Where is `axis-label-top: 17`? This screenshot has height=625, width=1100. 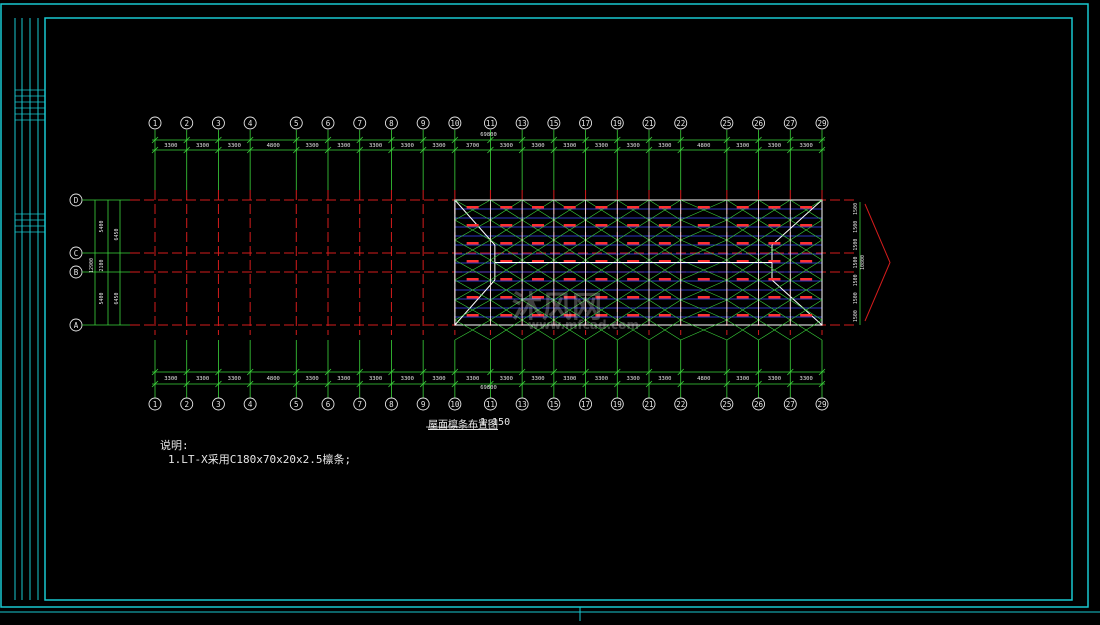 axis-label-top: 17 is located at coordinates (585, 123).